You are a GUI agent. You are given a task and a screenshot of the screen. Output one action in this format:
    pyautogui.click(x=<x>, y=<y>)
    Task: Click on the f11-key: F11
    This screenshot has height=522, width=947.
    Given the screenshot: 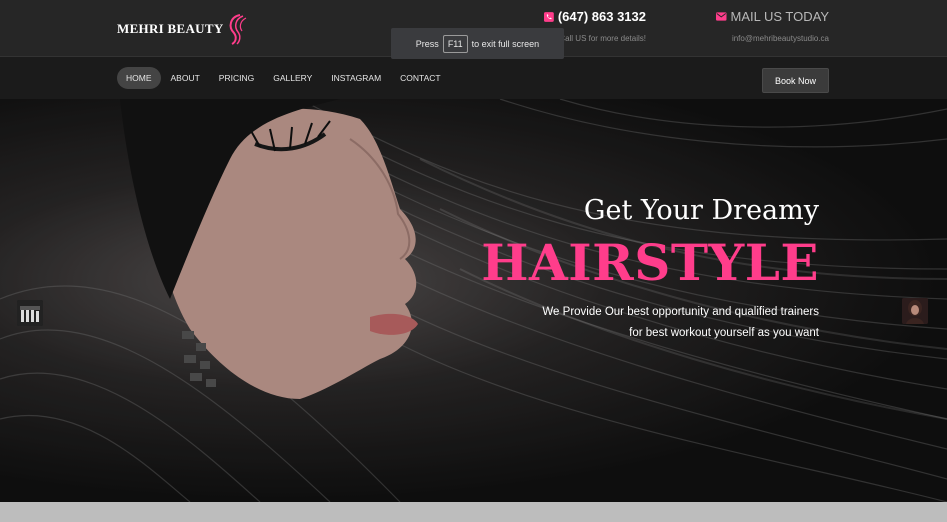 What is the action you would take?
    pyautogui.click(x=455, y=43)
    